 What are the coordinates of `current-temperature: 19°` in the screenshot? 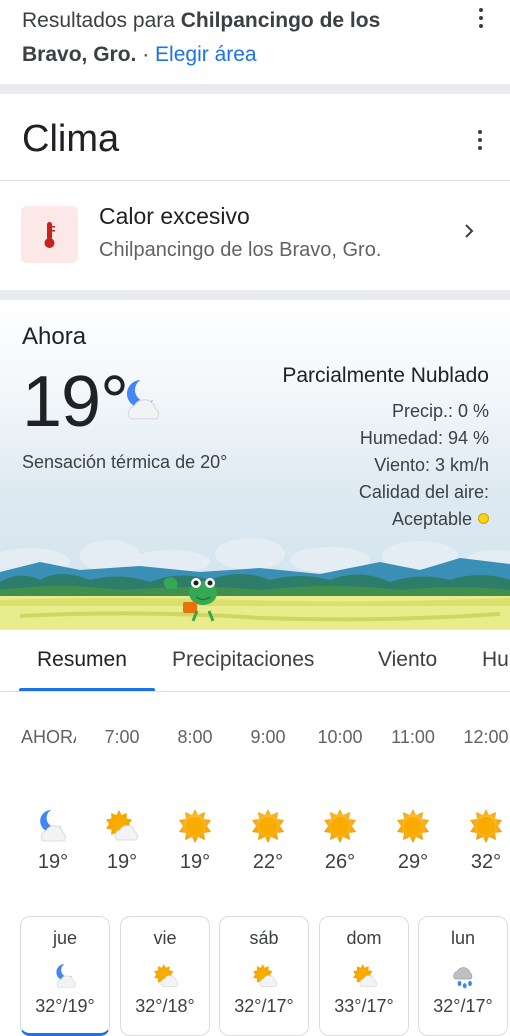 It's located at (75, 402).